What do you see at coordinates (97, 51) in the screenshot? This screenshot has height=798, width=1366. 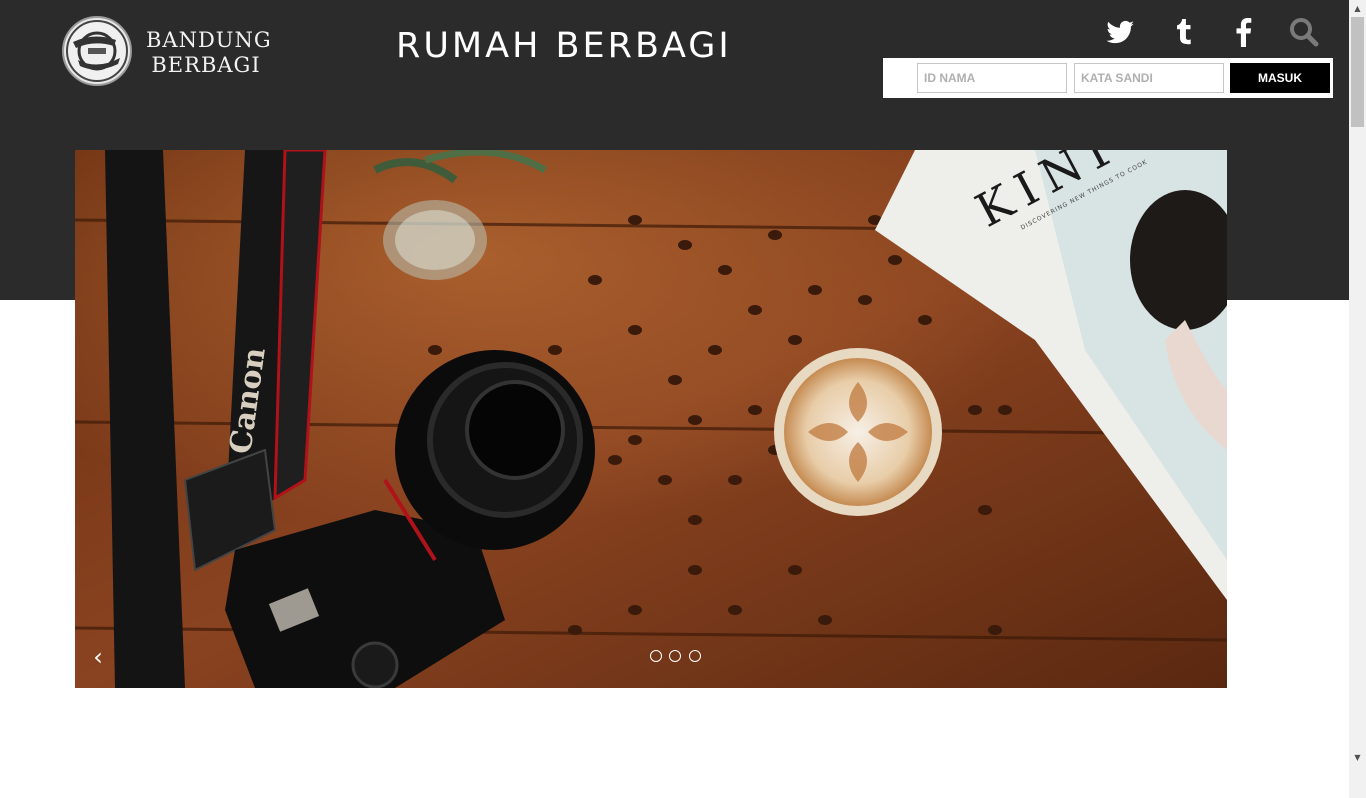 I see `logo-emblem` at bounding box center [97, 51].